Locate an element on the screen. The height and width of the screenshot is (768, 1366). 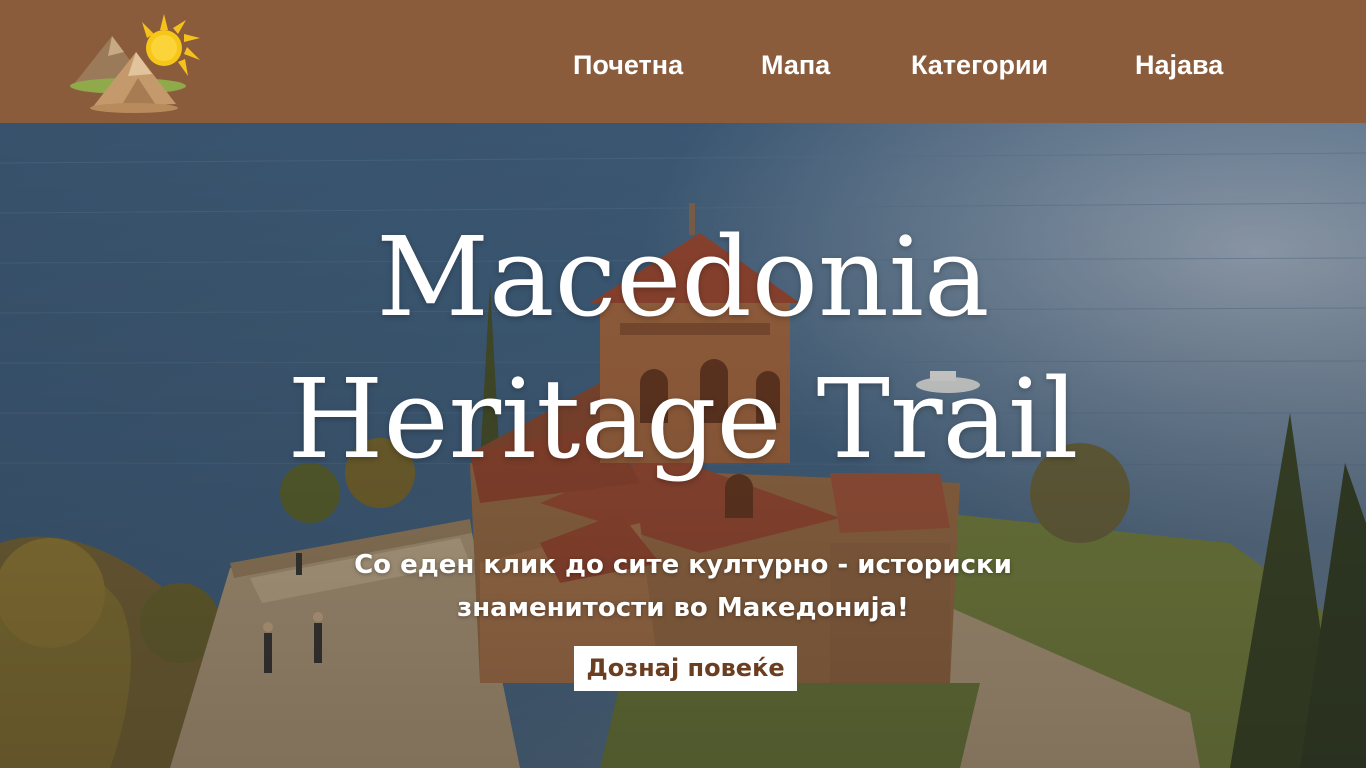
hero-subtitle-line-2: знаменитости во Македонија! is located at coordinates (683, 608).